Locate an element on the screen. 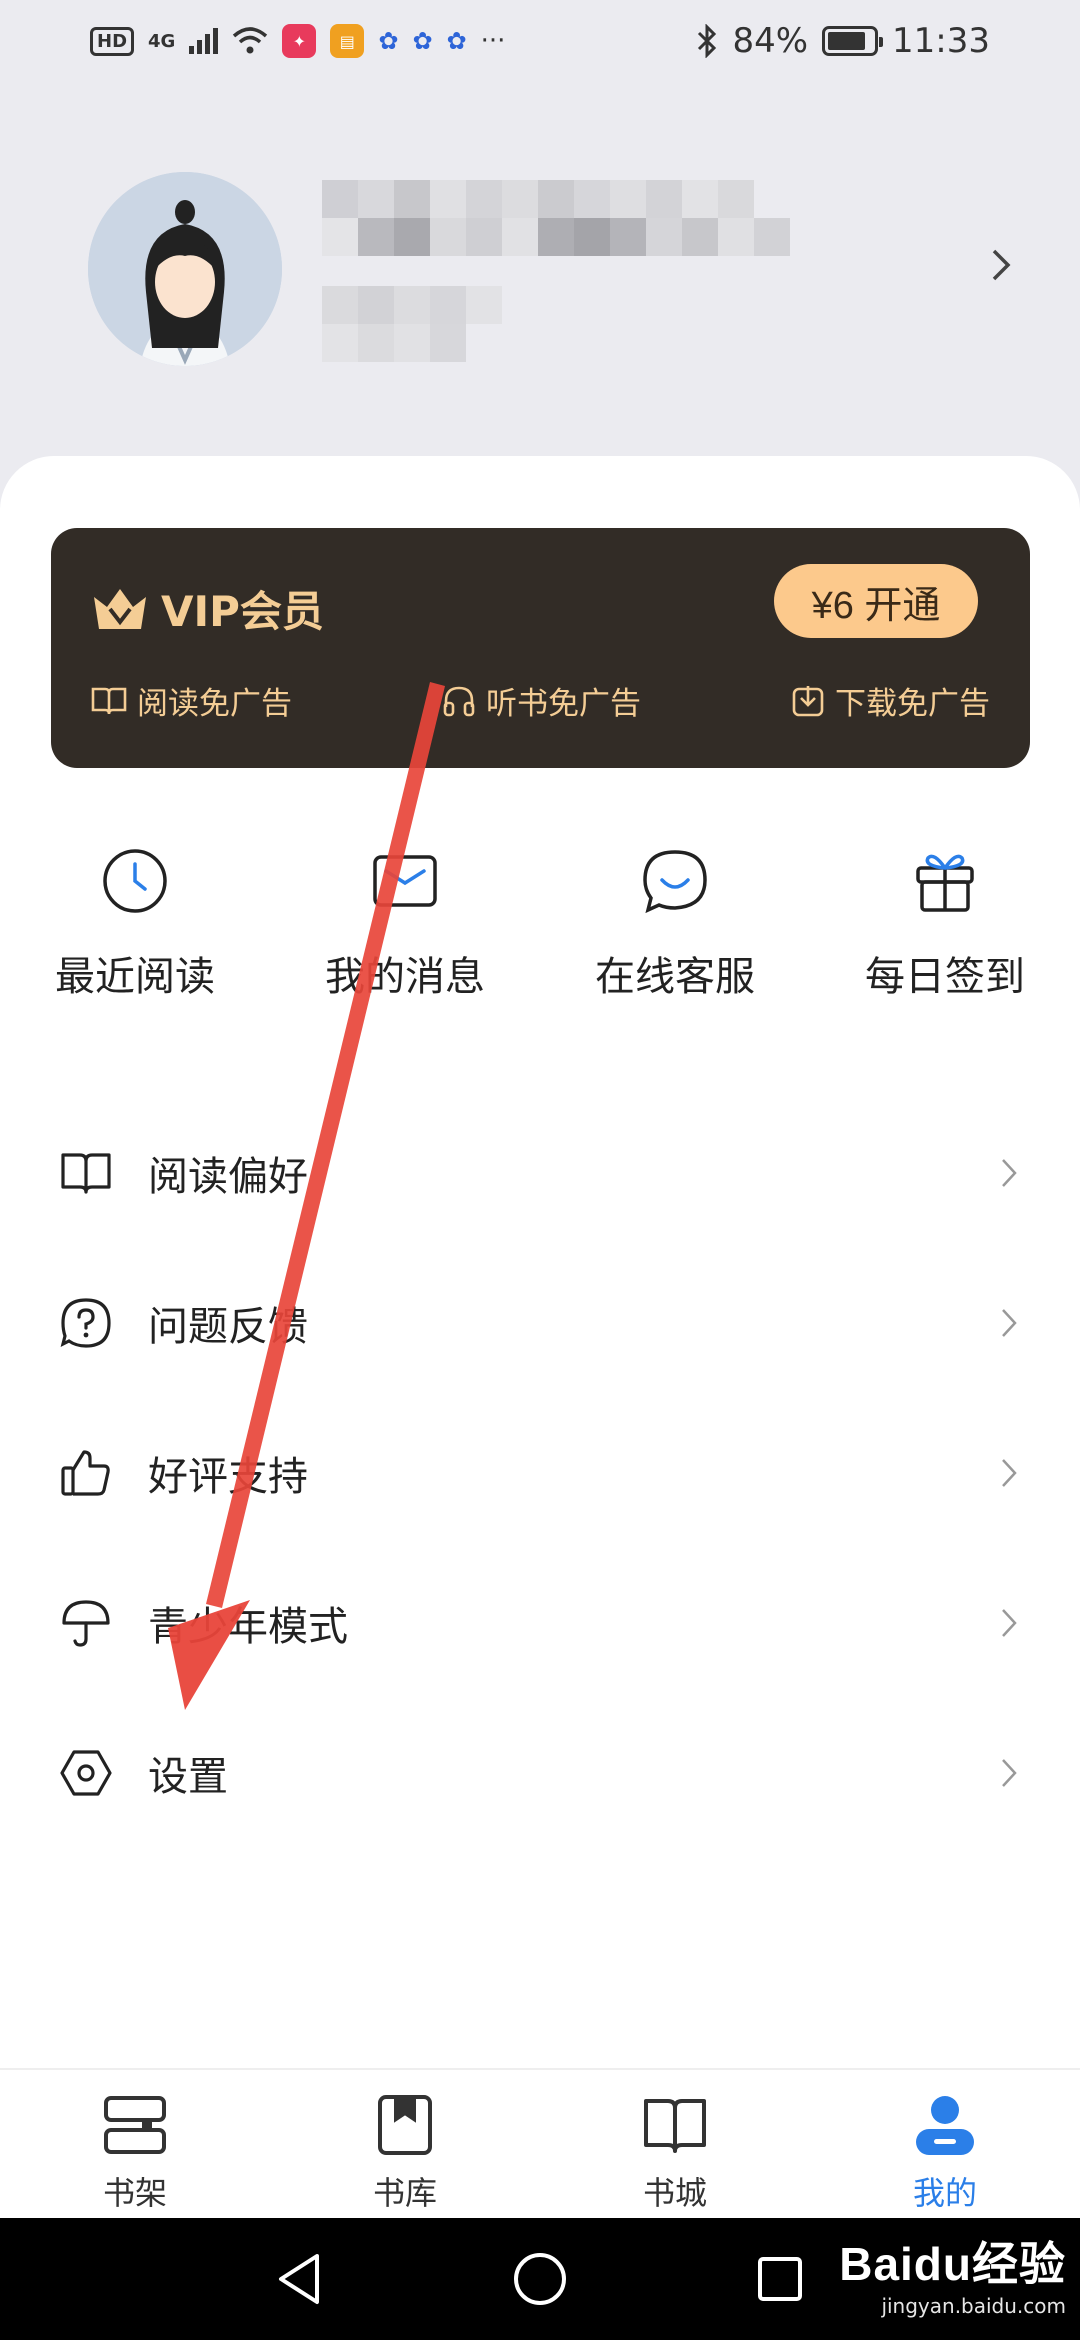  menu-item-teen-mode: 青少年模式 is located at coordinates (540, 1623).